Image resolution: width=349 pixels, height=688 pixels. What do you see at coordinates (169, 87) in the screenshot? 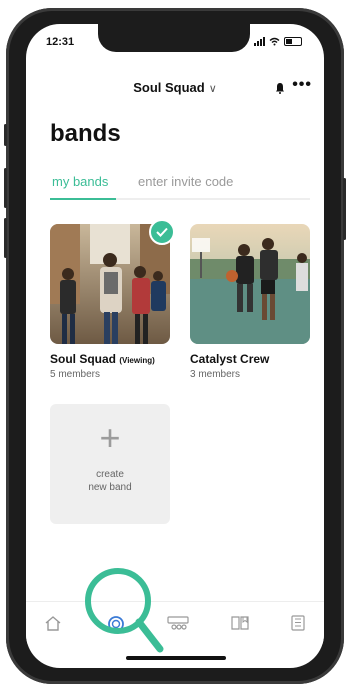
I see `team-name: Soul Squad` at bounding box center [169, 87].